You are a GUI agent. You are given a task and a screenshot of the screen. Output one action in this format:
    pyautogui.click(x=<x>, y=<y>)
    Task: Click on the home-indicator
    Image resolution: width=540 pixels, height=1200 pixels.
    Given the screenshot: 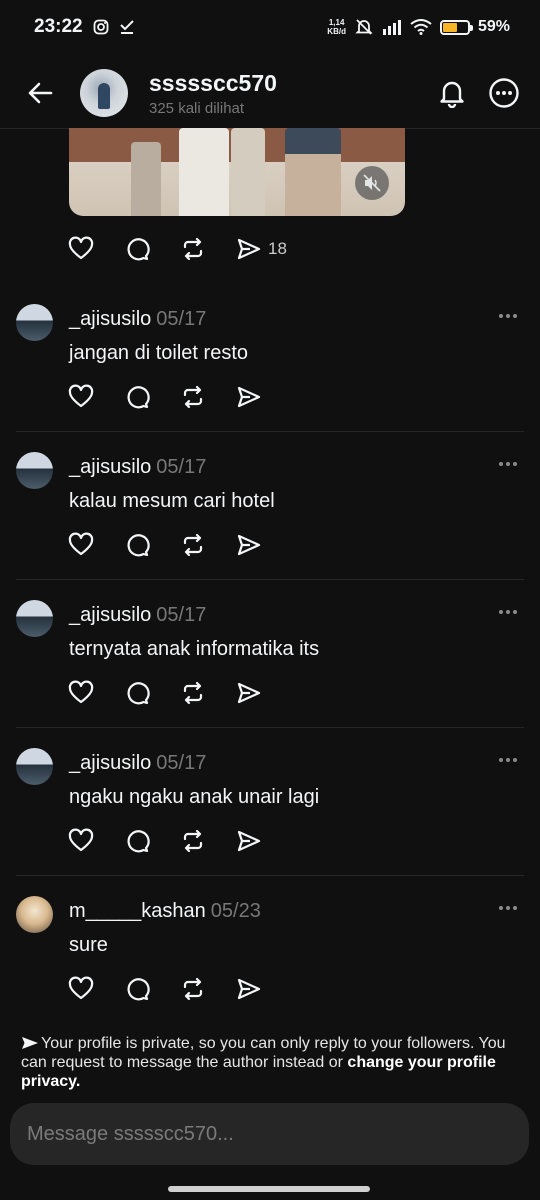 What is the action you would take?
    pyautogui.click(x=269, y=1189)
    